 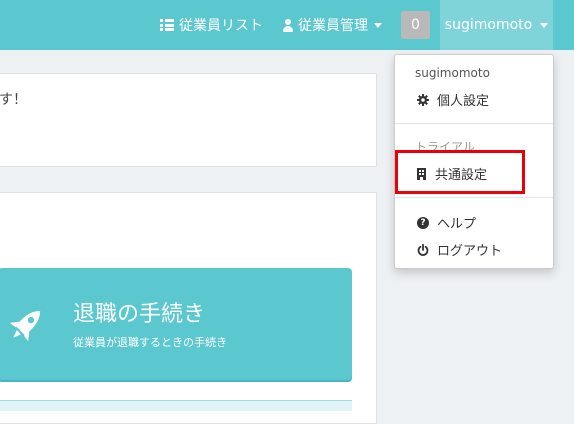 What do you see at coordinates (13, 100) in the screenshot?
I see `welcome-message: す！` at bounding box center [13, 100].